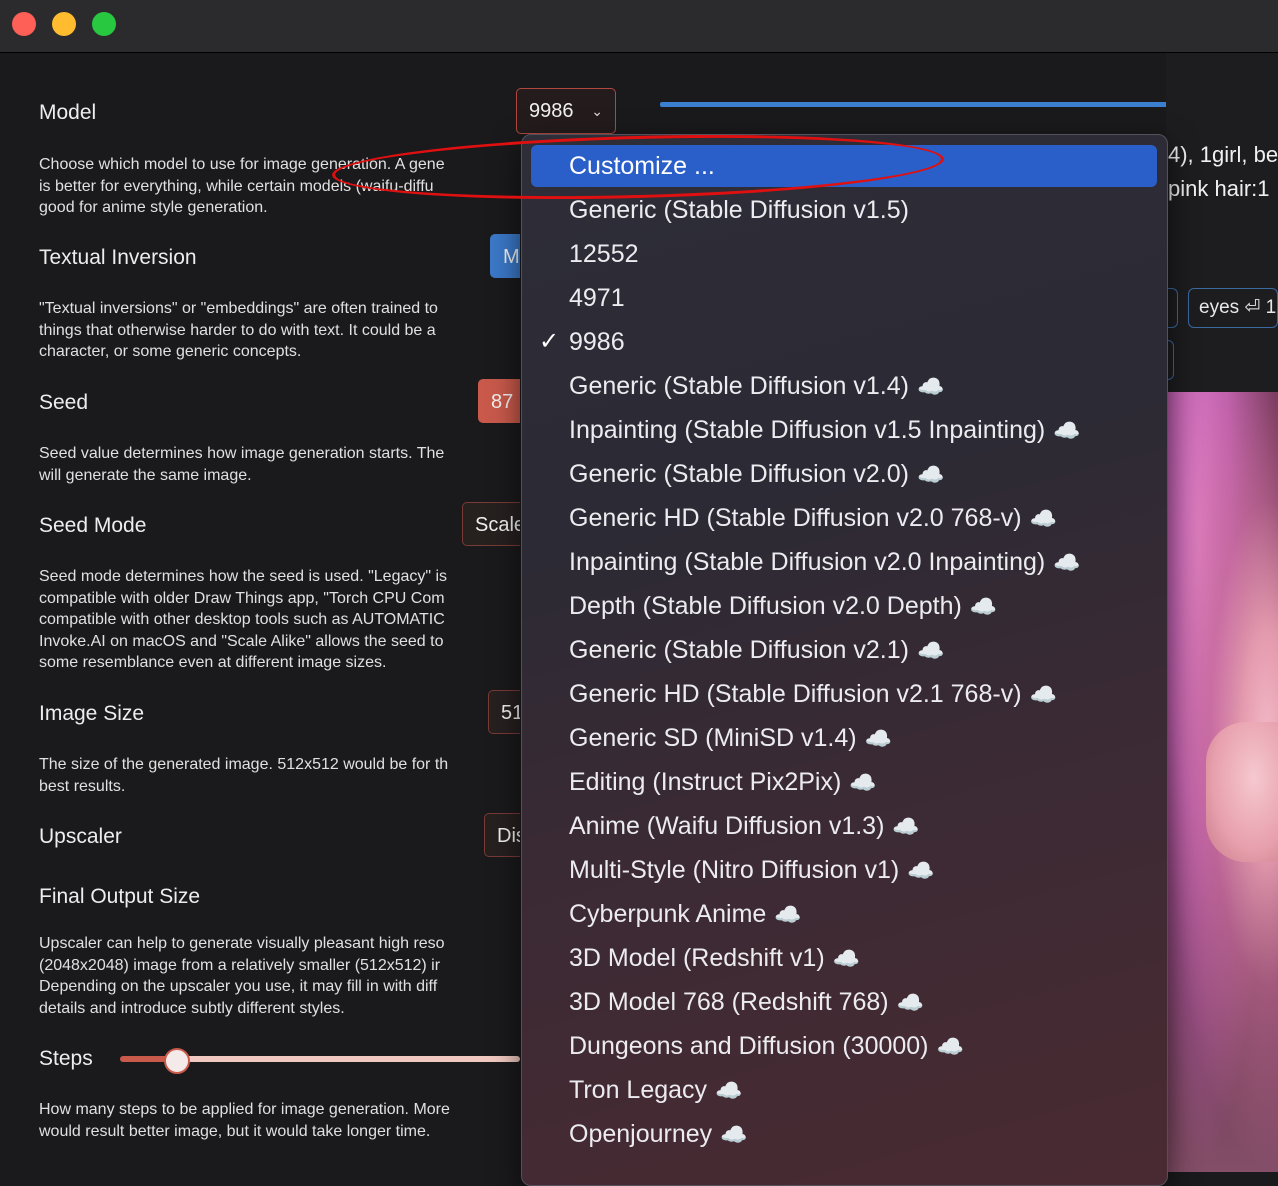 The height and width of the screenshot is (1186, 1278). Describe the element at coordinates (749, 1046) in the screenshot. I see `model-option-label: Dungeons and Diffusion (30000)` at that location.